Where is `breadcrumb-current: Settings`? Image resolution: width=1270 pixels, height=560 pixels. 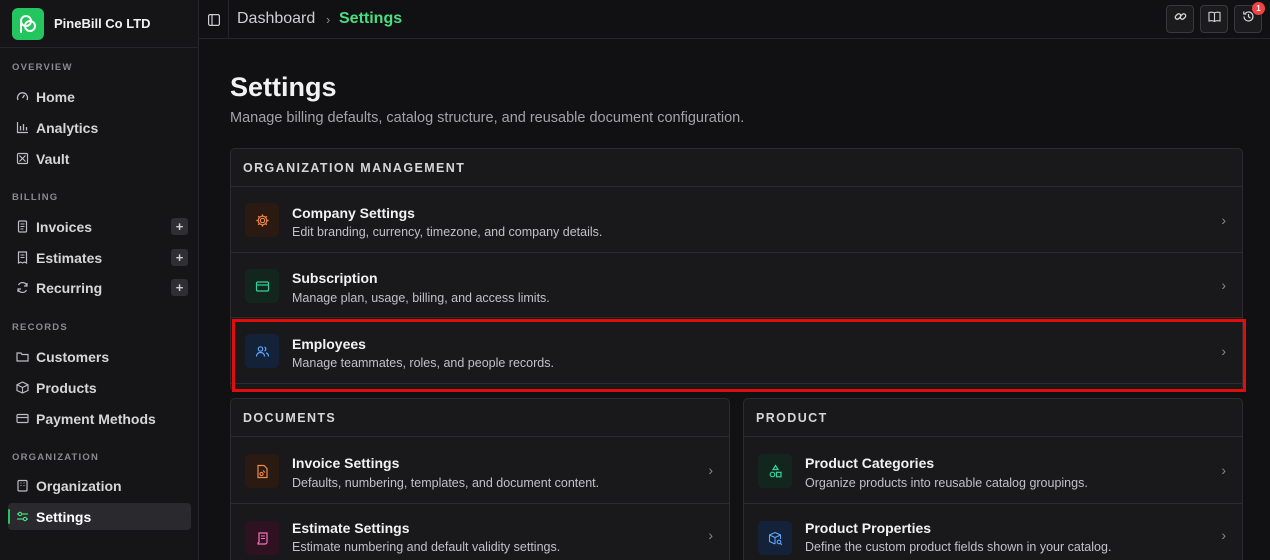
breadcrumb-current: Settings is located at coordinates (371, 18).